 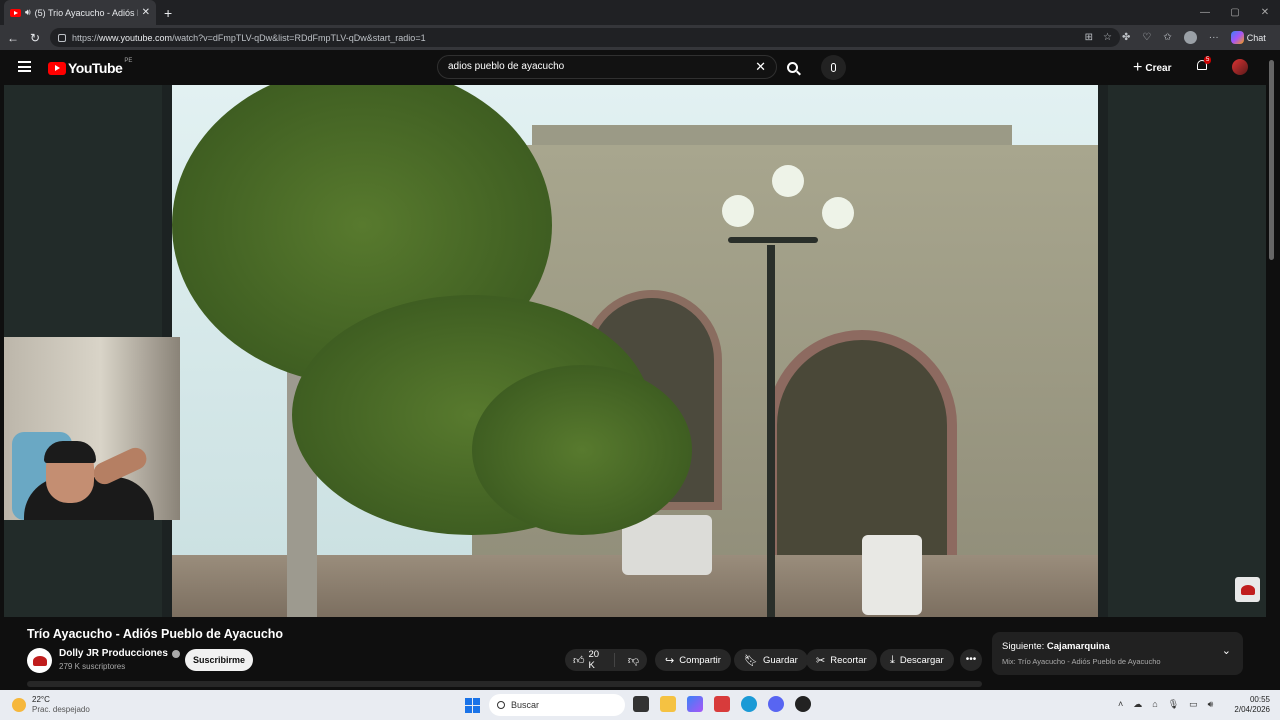 I want to click on task-view-icon, so click(x=641, y=704).